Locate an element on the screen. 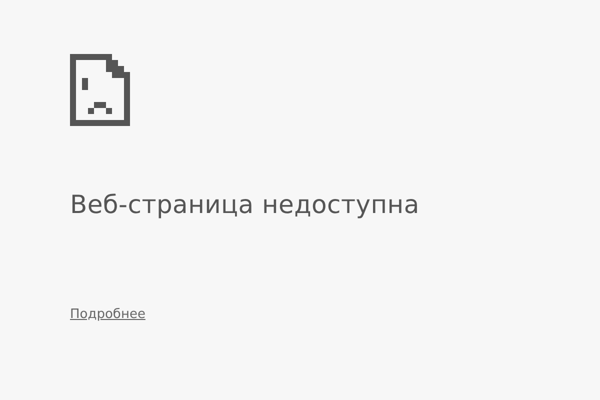 The image size is (600, 400). details-link: Подробнее is located at coordinates (108, 314).